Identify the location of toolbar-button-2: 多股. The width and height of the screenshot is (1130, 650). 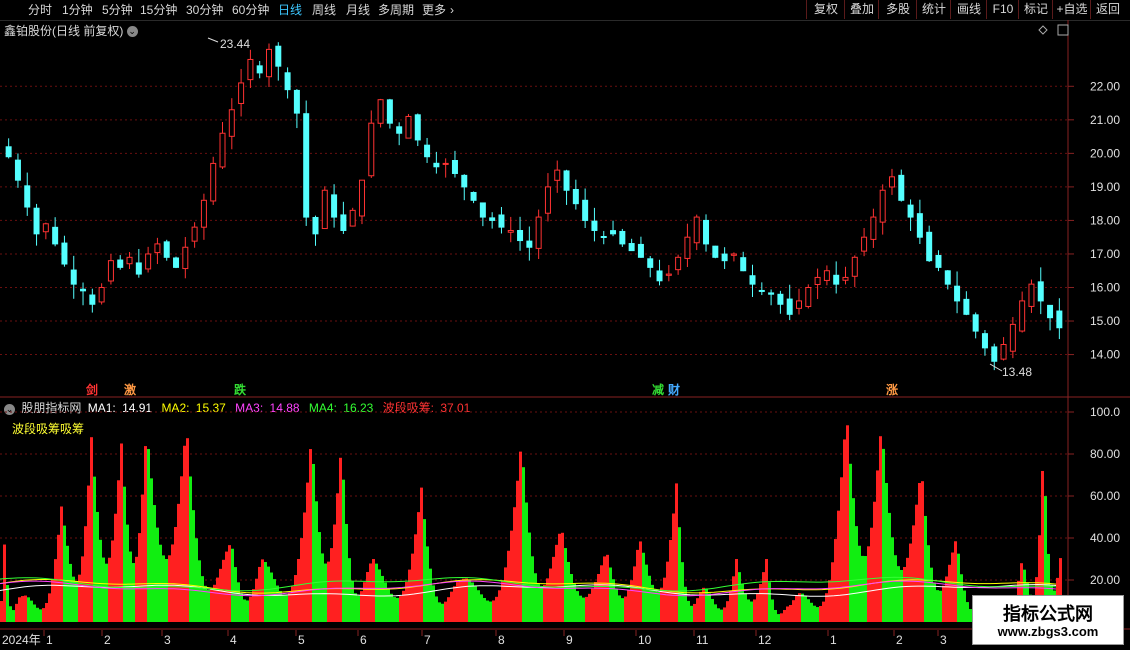
(897, 9).